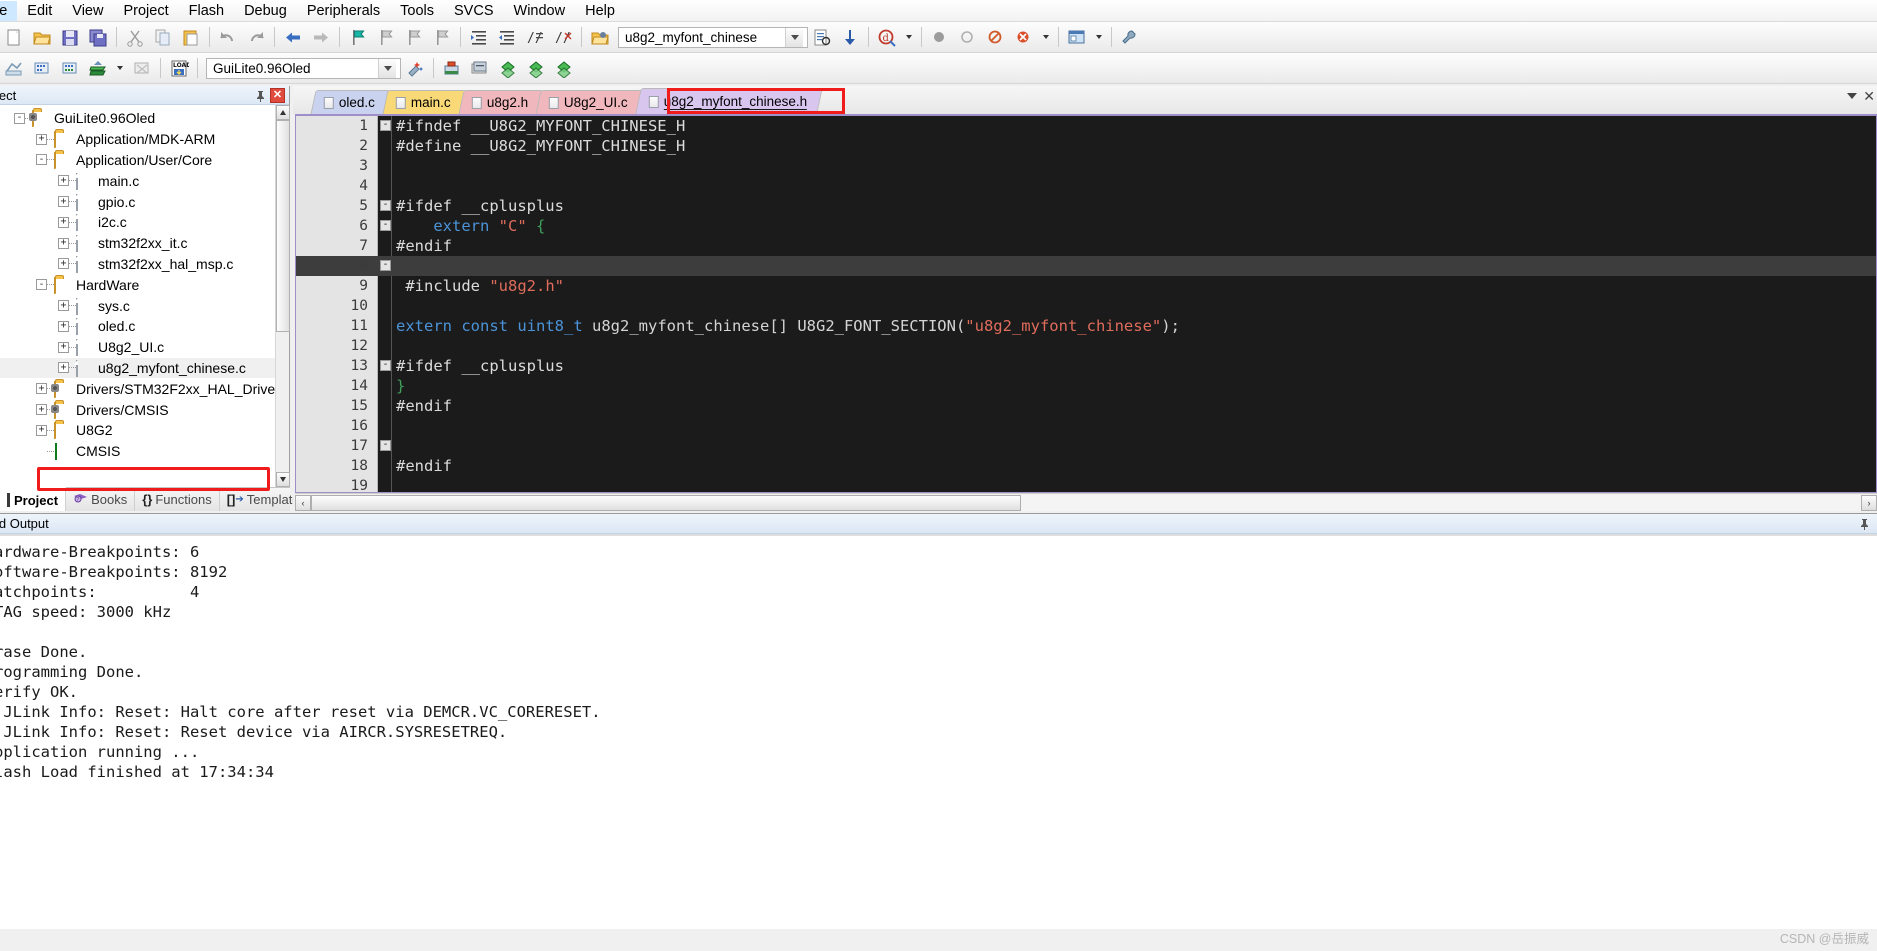 This screenshot has height=951, width=1877. What do you see at coordinates (137, 243) in the screenshot?
I see `tree-item: + stm32f2xx_it.c` at bounding box center [137, 243].